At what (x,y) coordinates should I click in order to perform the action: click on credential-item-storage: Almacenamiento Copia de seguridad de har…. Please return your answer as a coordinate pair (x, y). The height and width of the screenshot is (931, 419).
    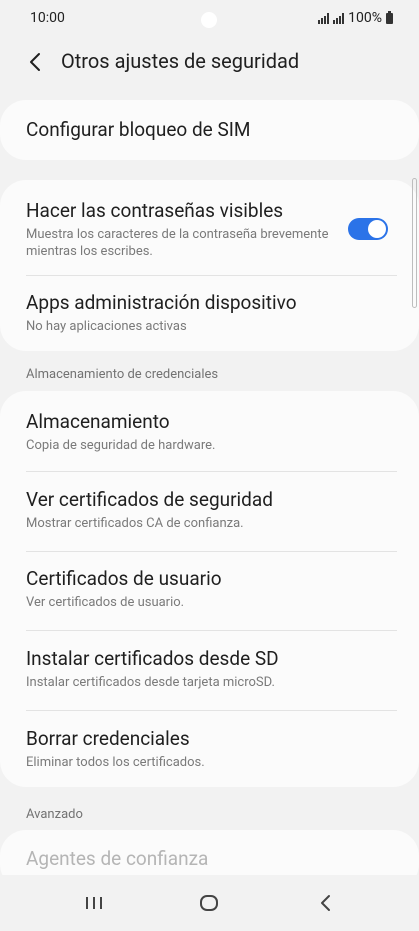
    Looking at the image, I should click on (209, 431).